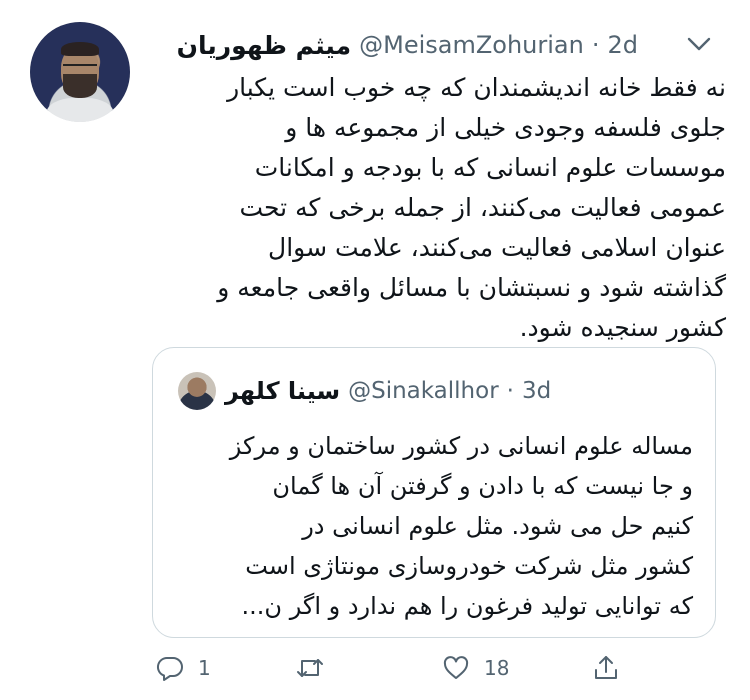  Describe the element at coordinates (505, 127) in the screenshot. I see `tweet-text-line: جلوی فلسفه وجودی خیلی از مجموعه ها و` at that location.